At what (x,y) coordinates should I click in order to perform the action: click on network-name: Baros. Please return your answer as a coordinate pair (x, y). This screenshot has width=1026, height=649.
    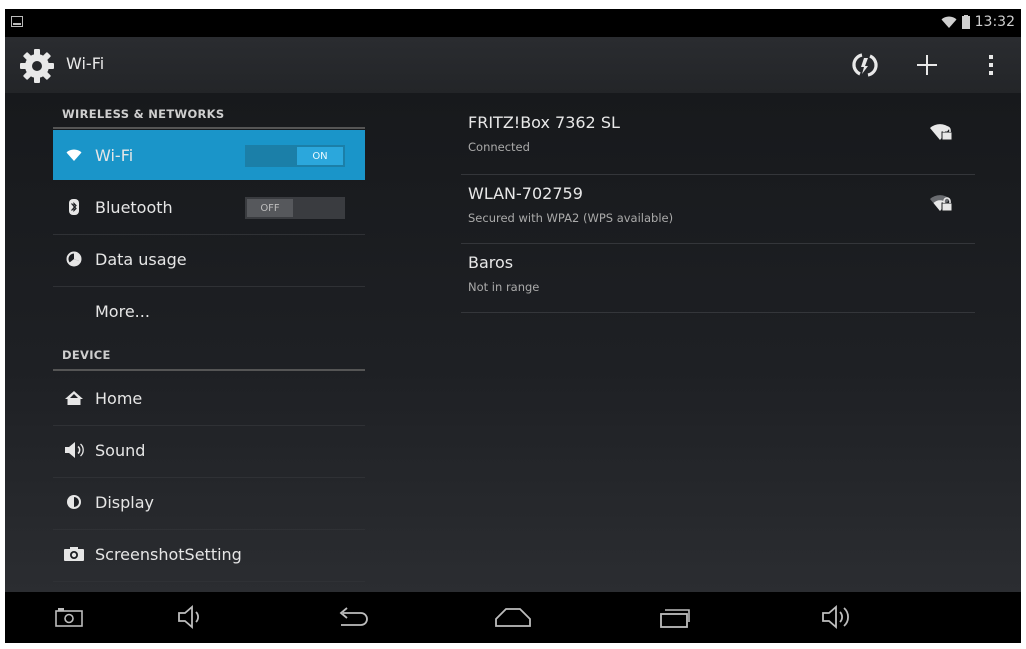
    Looking at the image, I should click on (491, 262).